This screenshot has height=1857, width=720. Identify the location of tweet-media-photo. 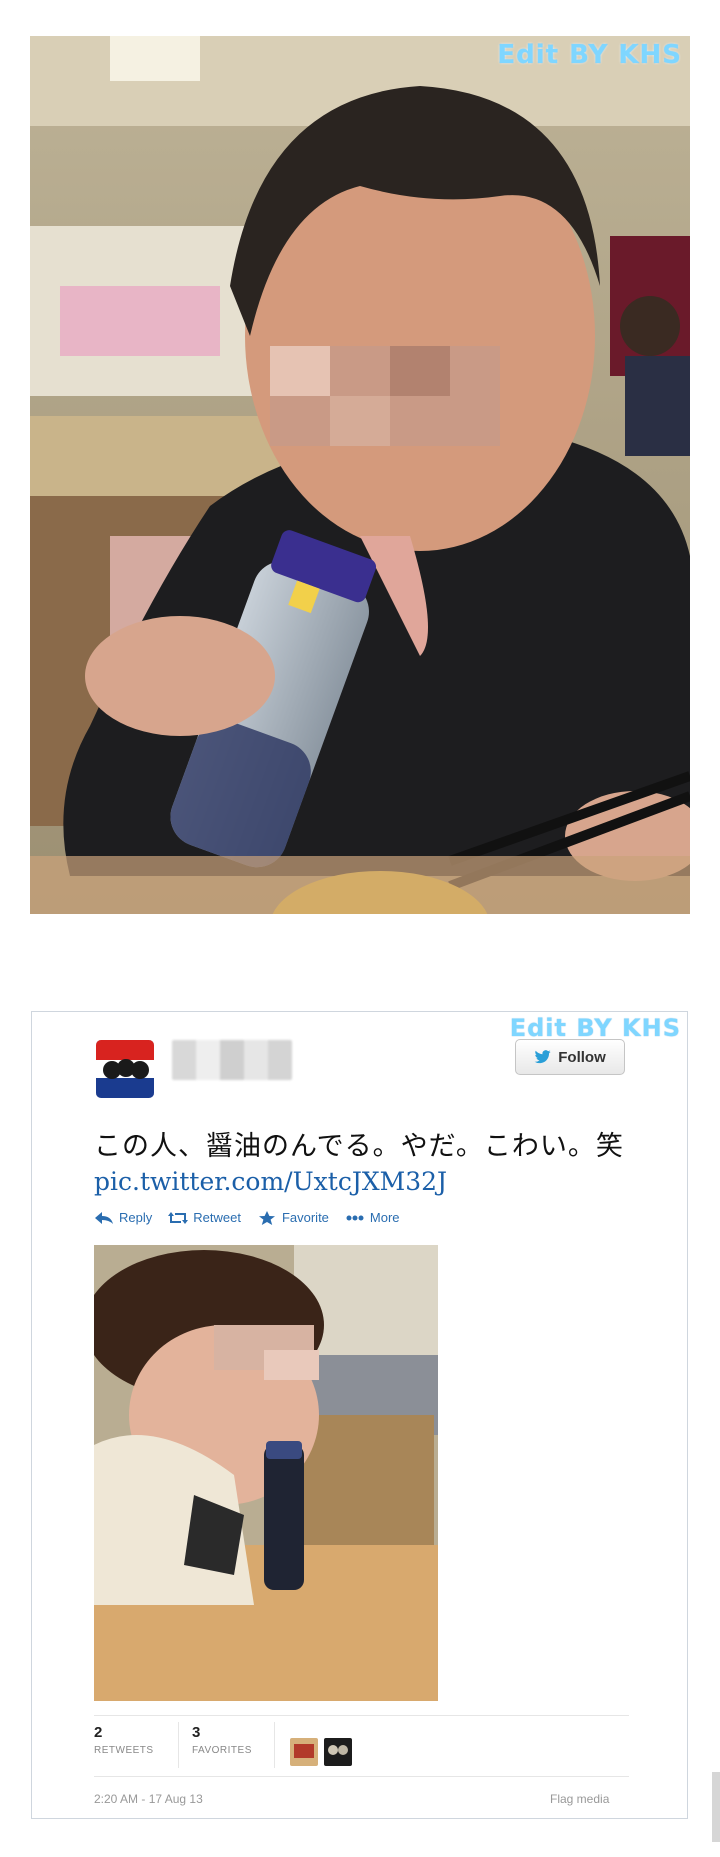
(266, 1473).